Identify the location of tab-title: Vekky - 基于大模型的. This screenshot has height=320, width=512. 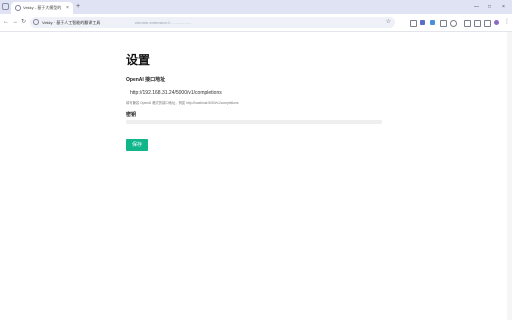
(42, 7).